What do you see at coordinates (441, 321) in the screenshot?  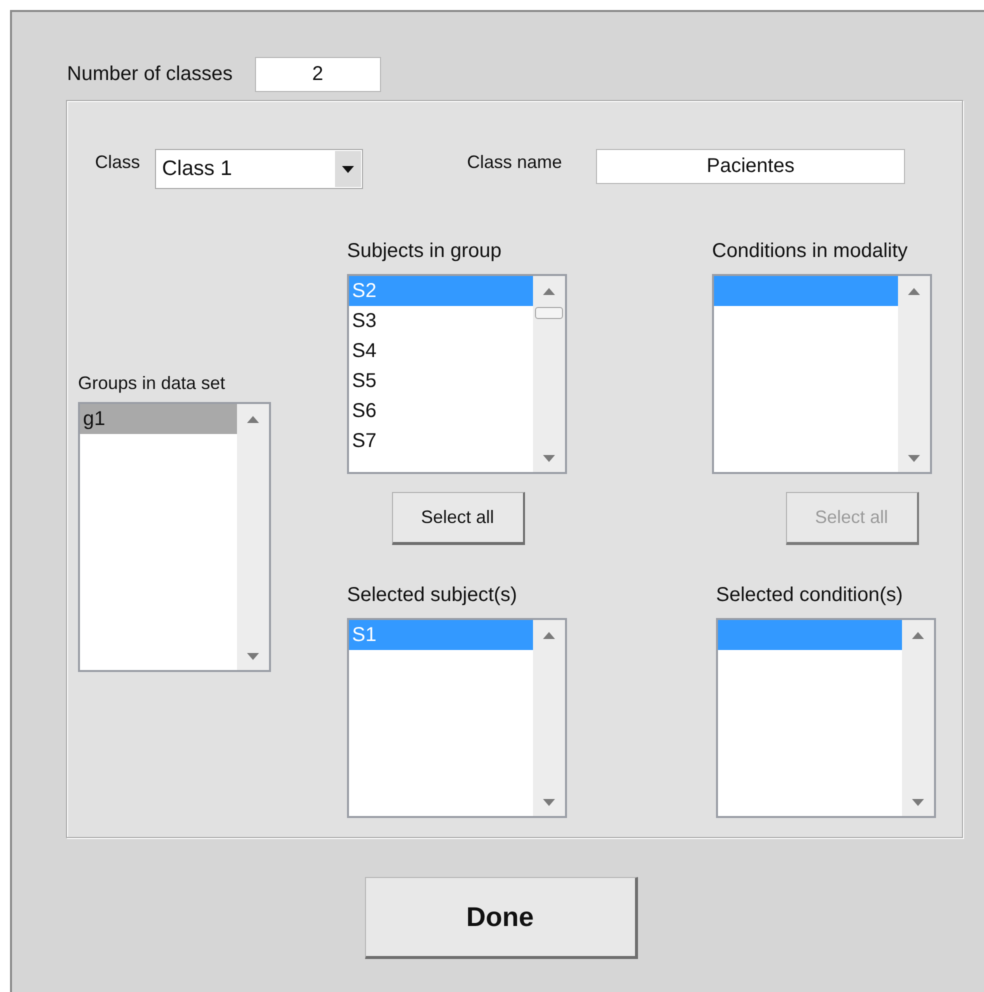 I see `list-item: S3` at bounding box center [441, 321].